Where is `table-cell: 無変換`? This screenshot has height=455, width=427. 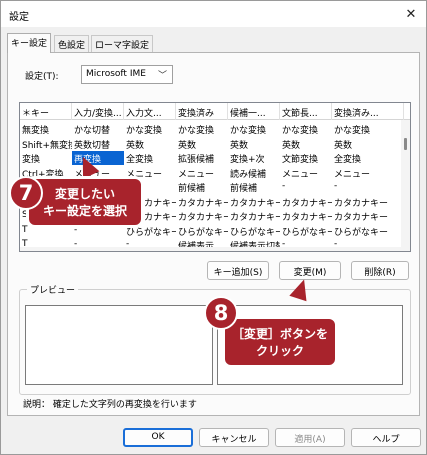
table-cell: 無変換 is located at coordinates (46, 129).